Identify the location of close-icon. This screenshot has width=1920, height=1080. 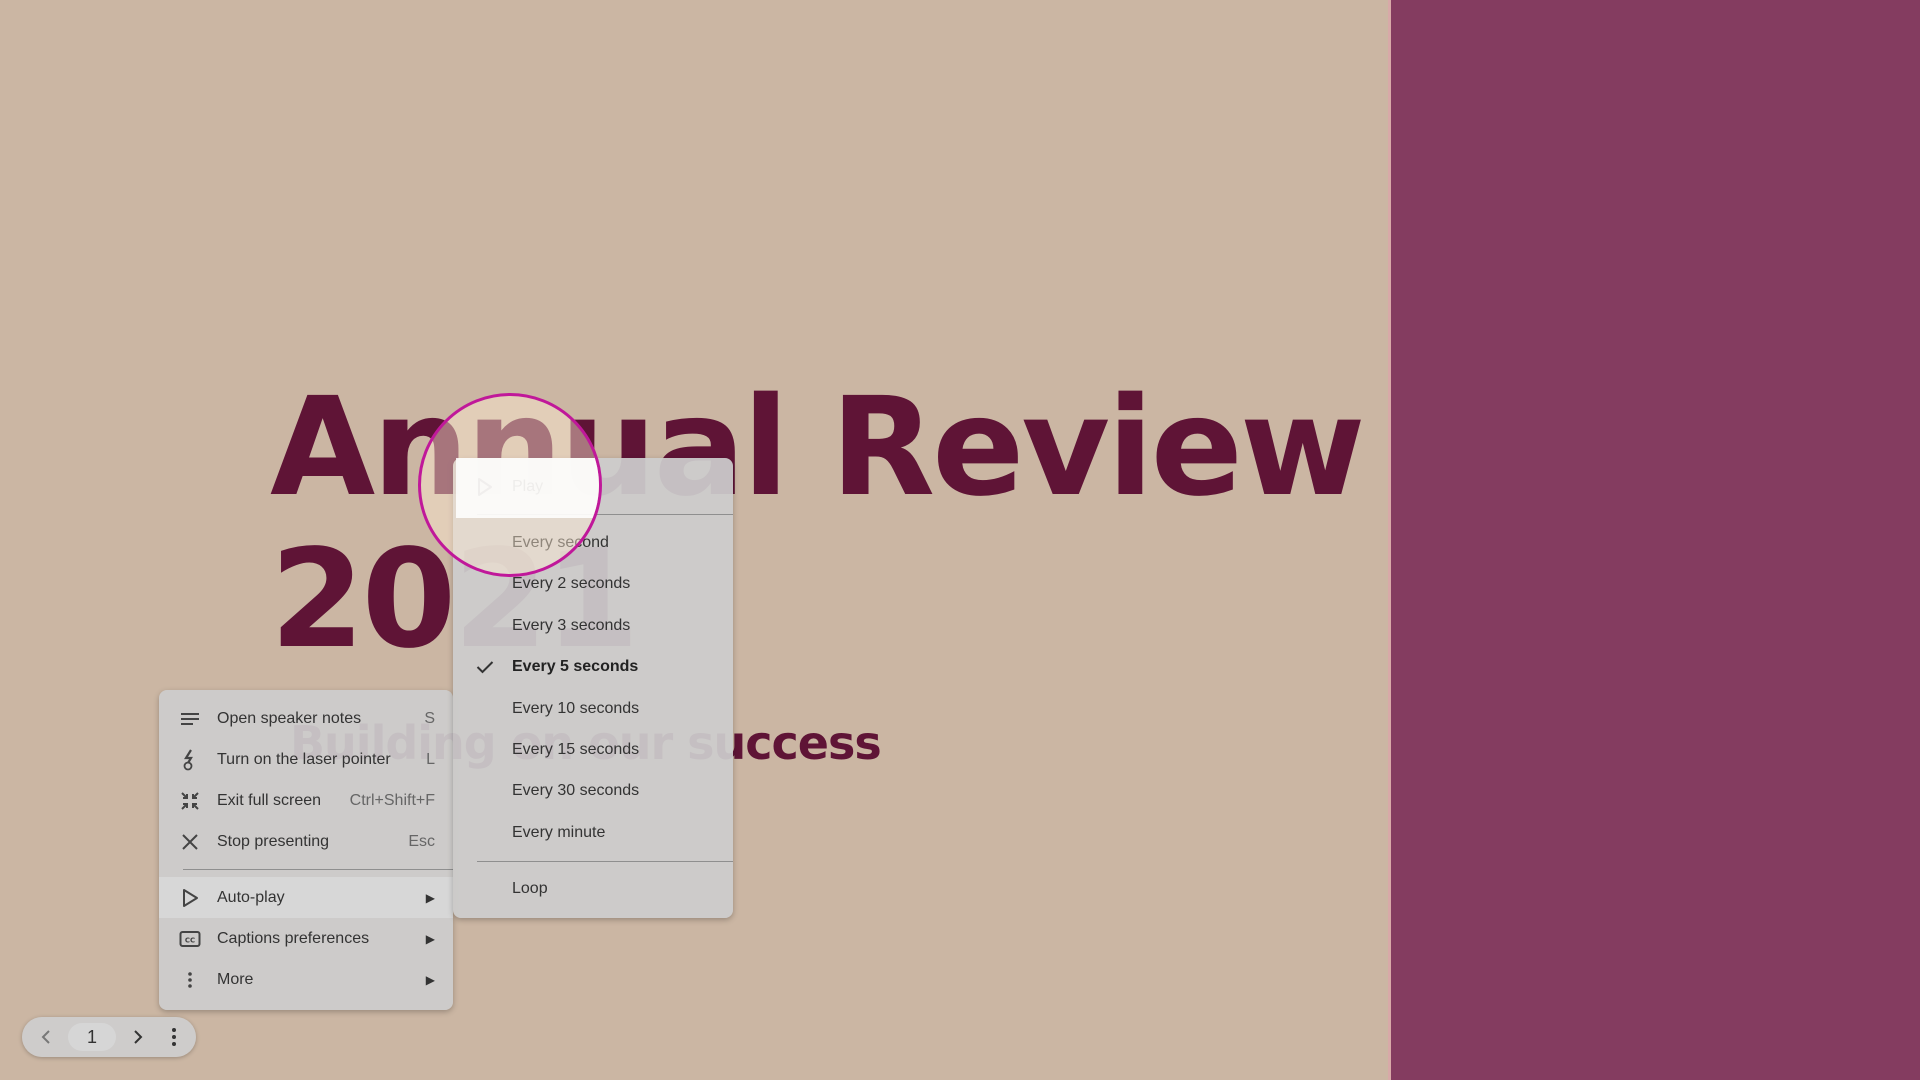
(190, 842).